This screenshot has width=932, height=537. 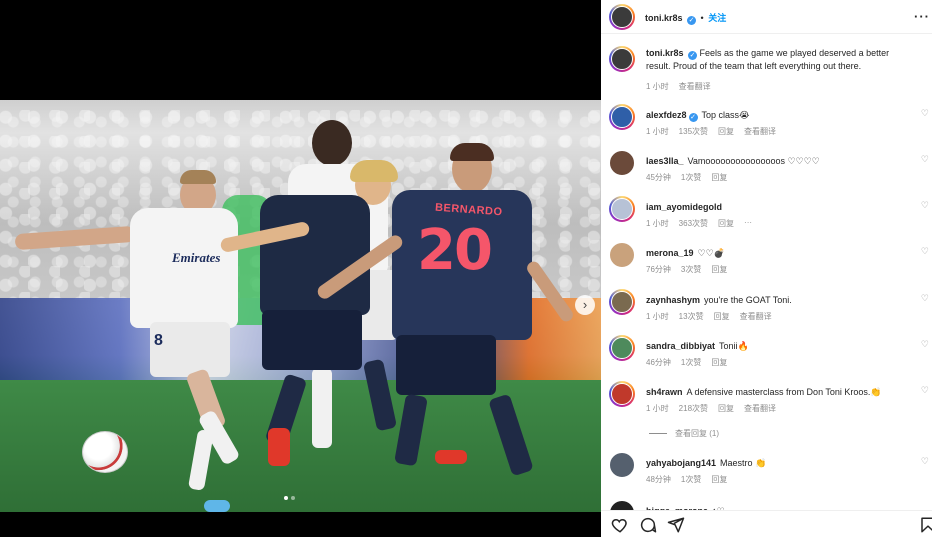 I want to click on comment-username: iam_ayomidegold, so click(x=684, y=207).